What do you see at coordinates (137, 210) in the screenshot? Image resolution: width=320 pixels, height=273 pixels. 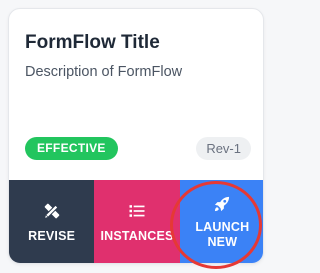 I see `list-icon` at bounding box center [137, 210].